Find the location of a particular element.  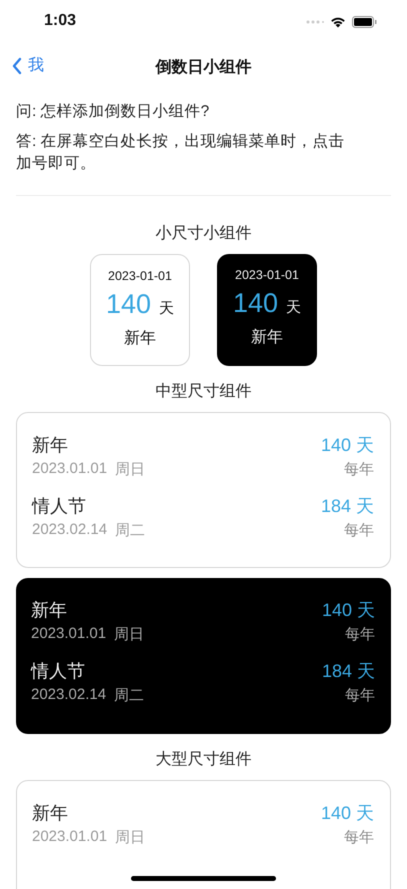

section-title: 小尺寸小组件 is located at coordinates (203, 234).